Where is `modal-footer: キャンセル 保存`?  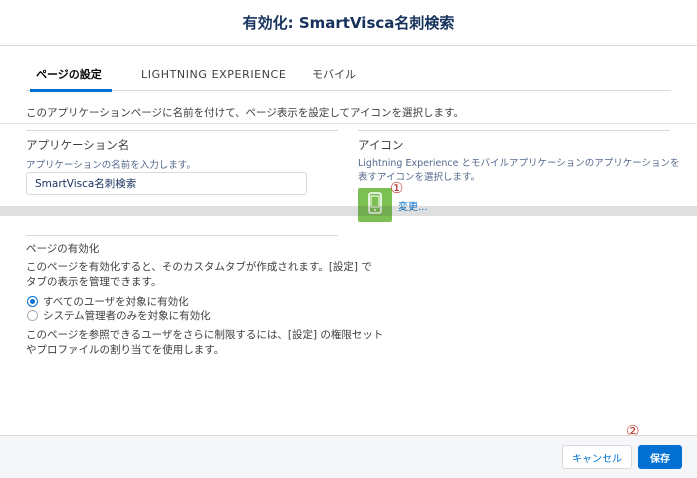 modal-footer: キャンセル 保存 is located at coordinates (348, 456).